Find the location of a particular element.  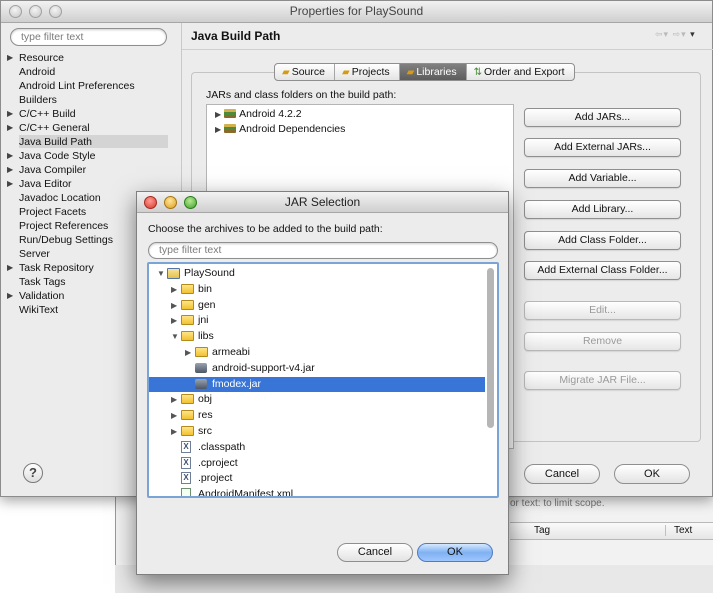

library-icon is located at coordinates (230, 128).